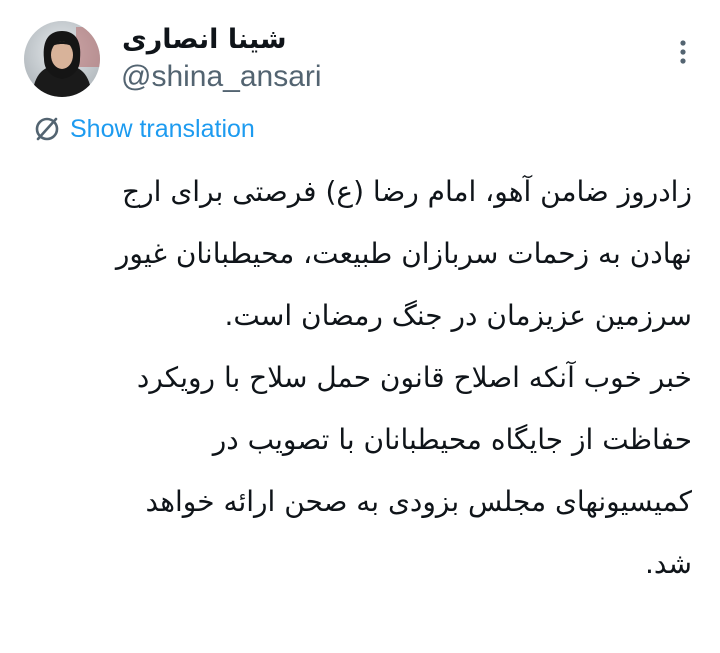  I want to click on more-vertical-icon, so click(683, 52).